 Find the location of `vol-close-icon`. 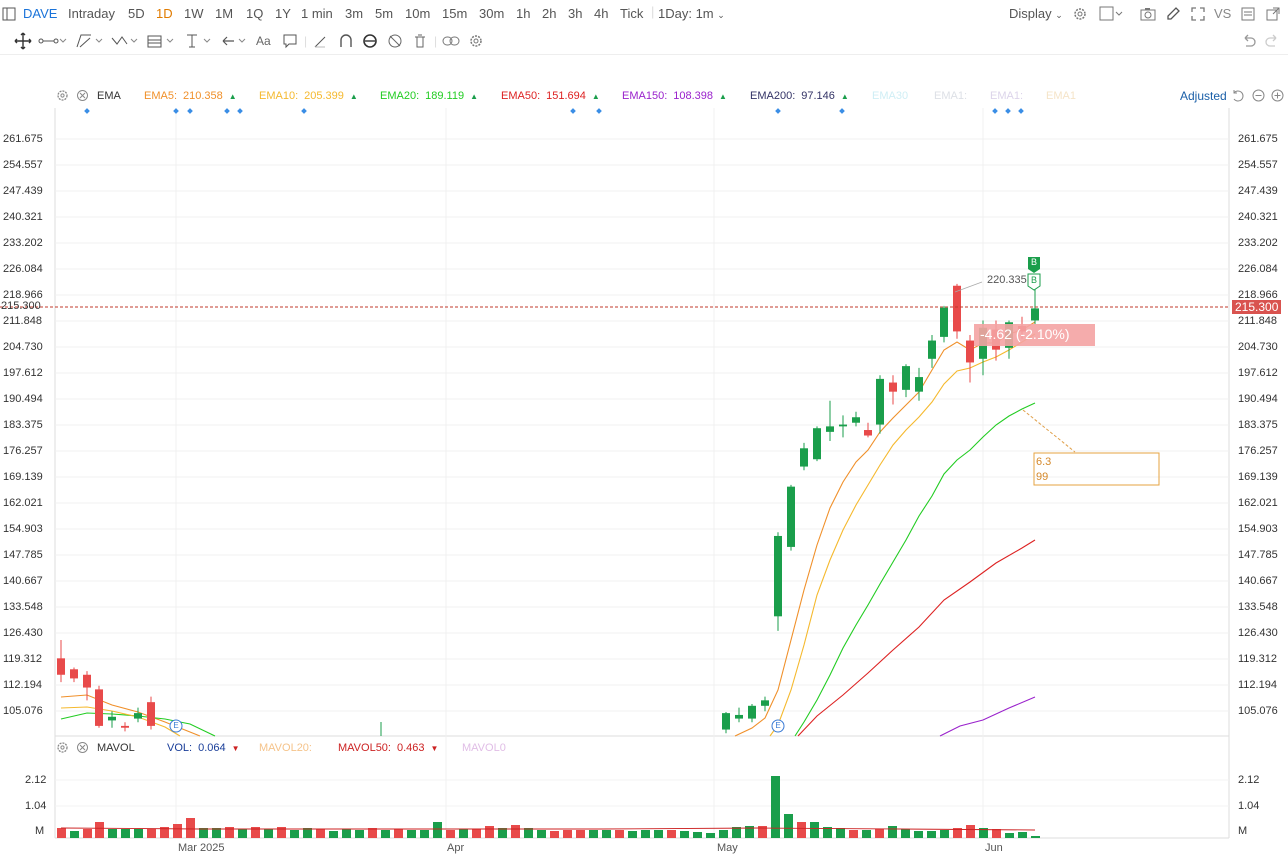

vol-close-icon is located at coordinates (82, 749).